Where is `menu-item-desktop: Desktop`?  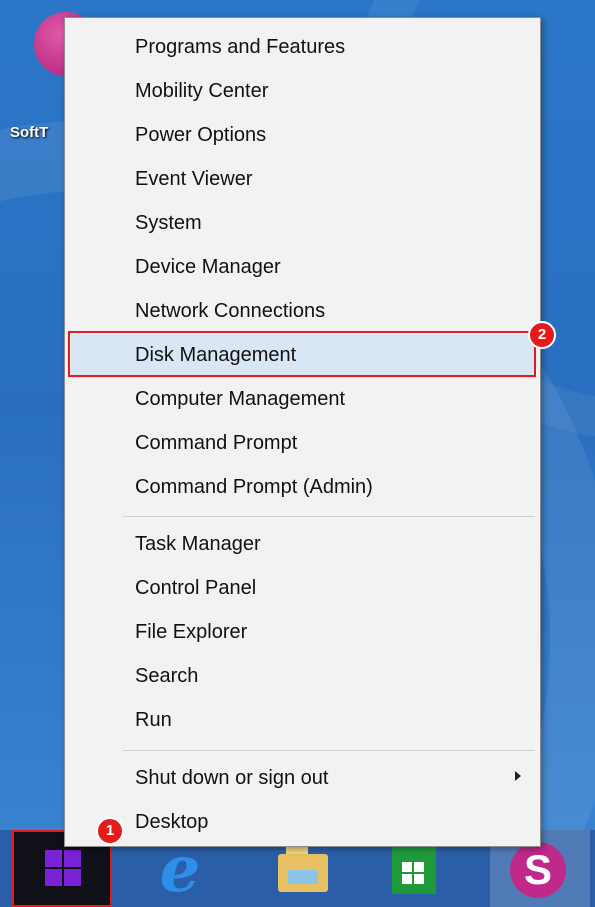 menu-item-desktop: Desktop is located at coordinates (302, 823).